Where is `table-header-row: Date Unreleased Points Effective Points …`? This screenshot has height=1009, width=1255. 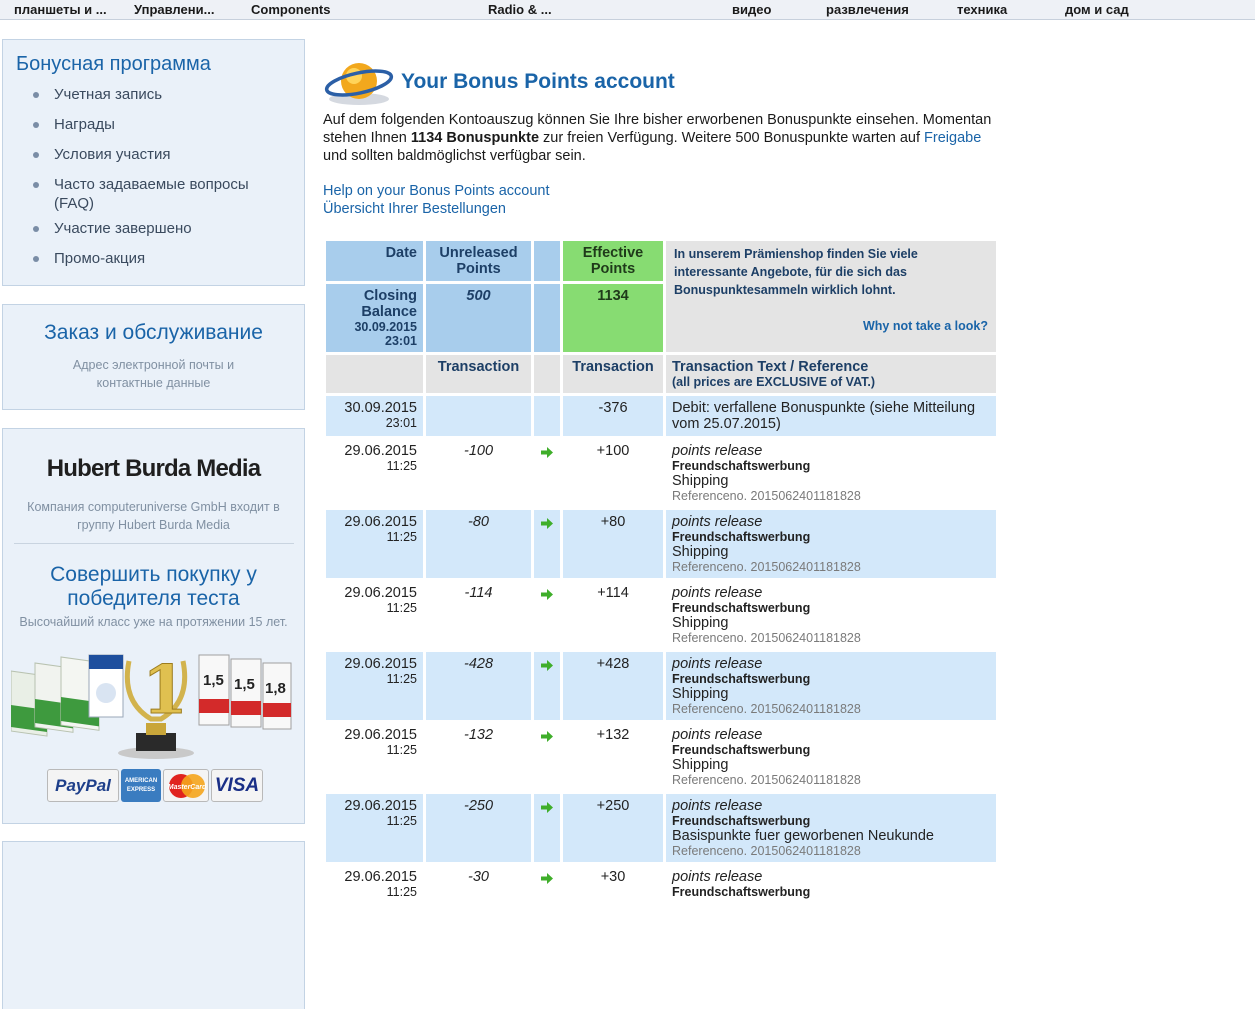
table-header-row: Date Unreleased Points Effective Points … is located at coordinates (661, 296).